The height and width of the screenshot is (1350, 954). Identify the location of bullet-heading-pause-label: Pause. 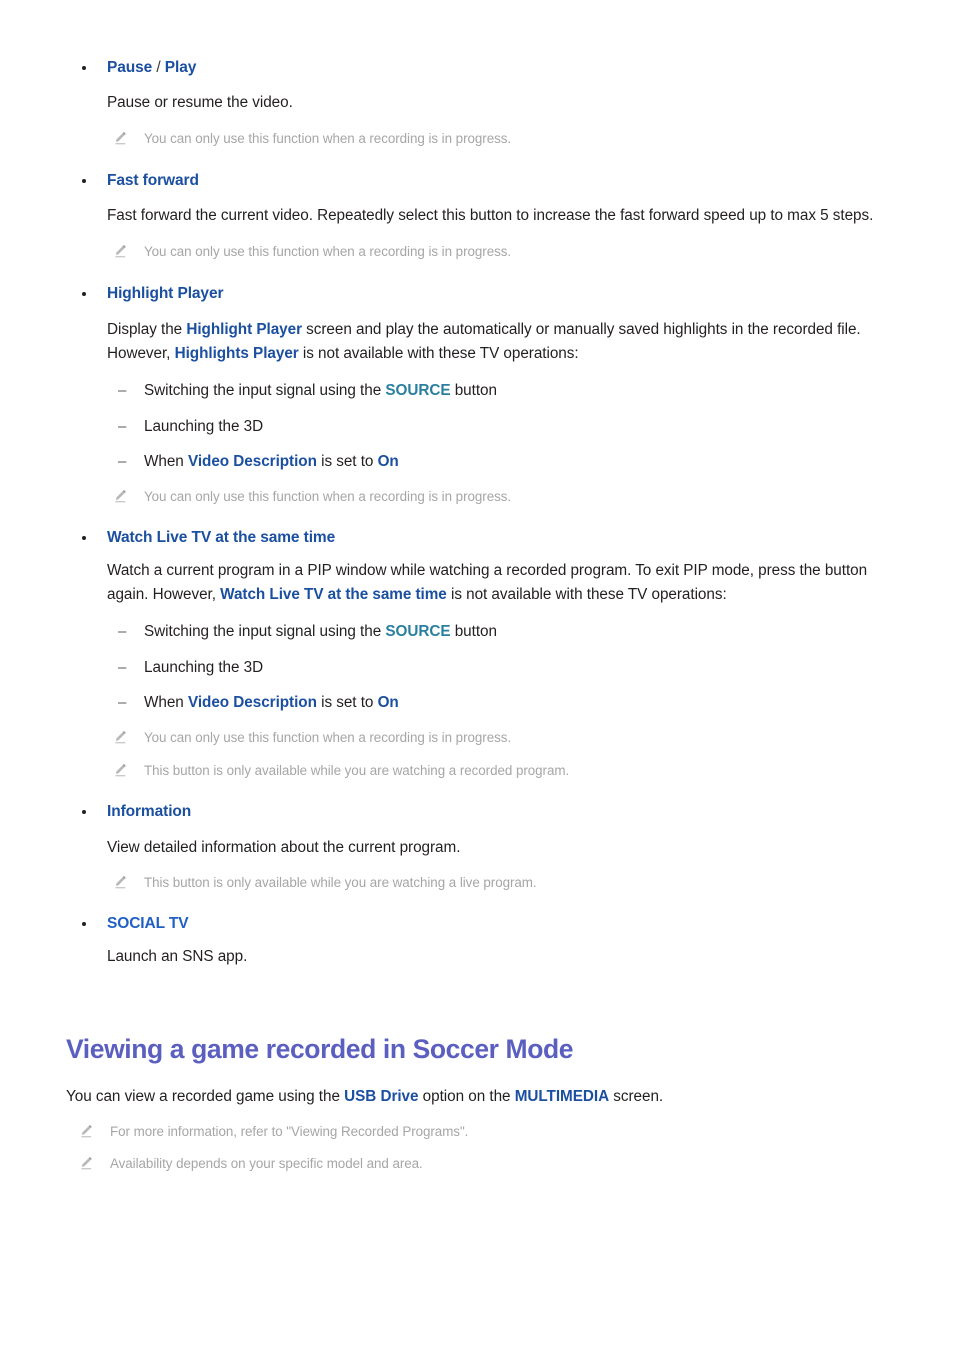
(130, 67).